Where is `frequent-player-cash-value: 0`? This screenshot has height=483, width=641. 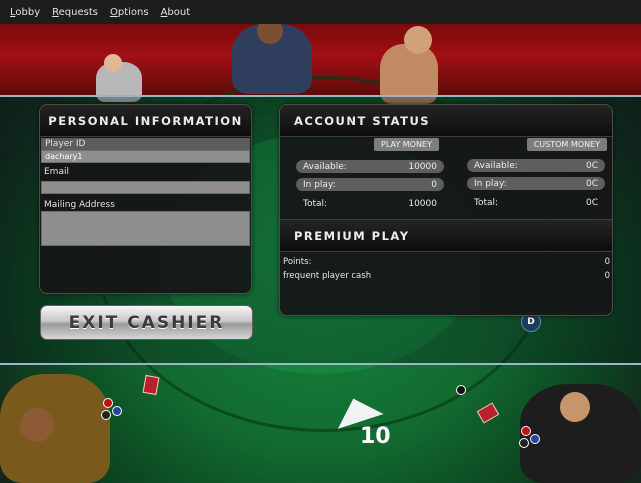
frequent-player-cash-value: 0 is located at coordinates (607, 275).